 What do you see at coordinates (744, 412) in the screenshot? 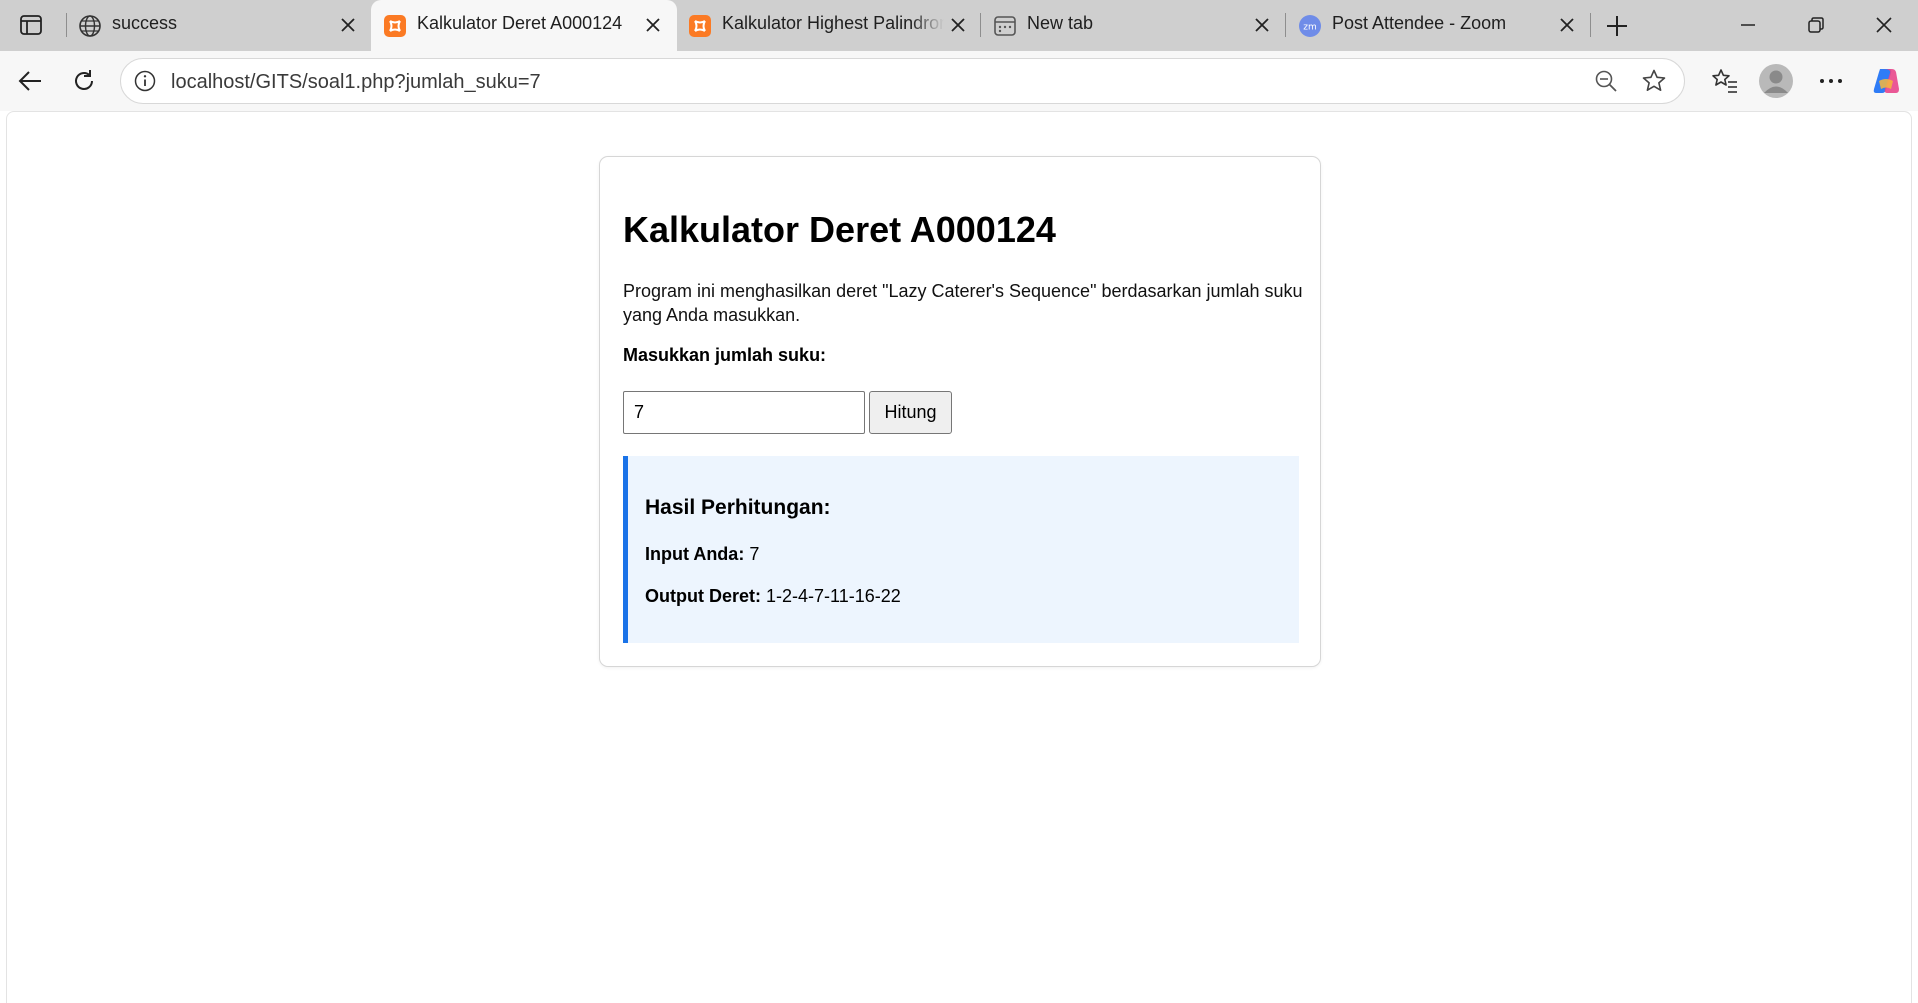
I see `jumlah-suku-input` at bounding box center [744, 412].